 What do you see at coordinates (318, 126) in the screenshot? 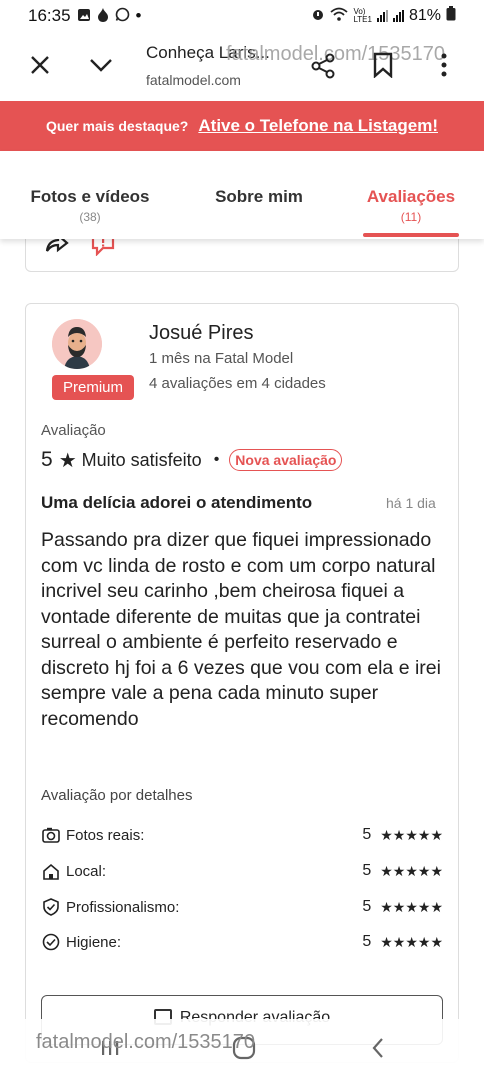
I see `banner-cta-link: Ative o Telefone na Listagem!` at bounding box center [318, 126].